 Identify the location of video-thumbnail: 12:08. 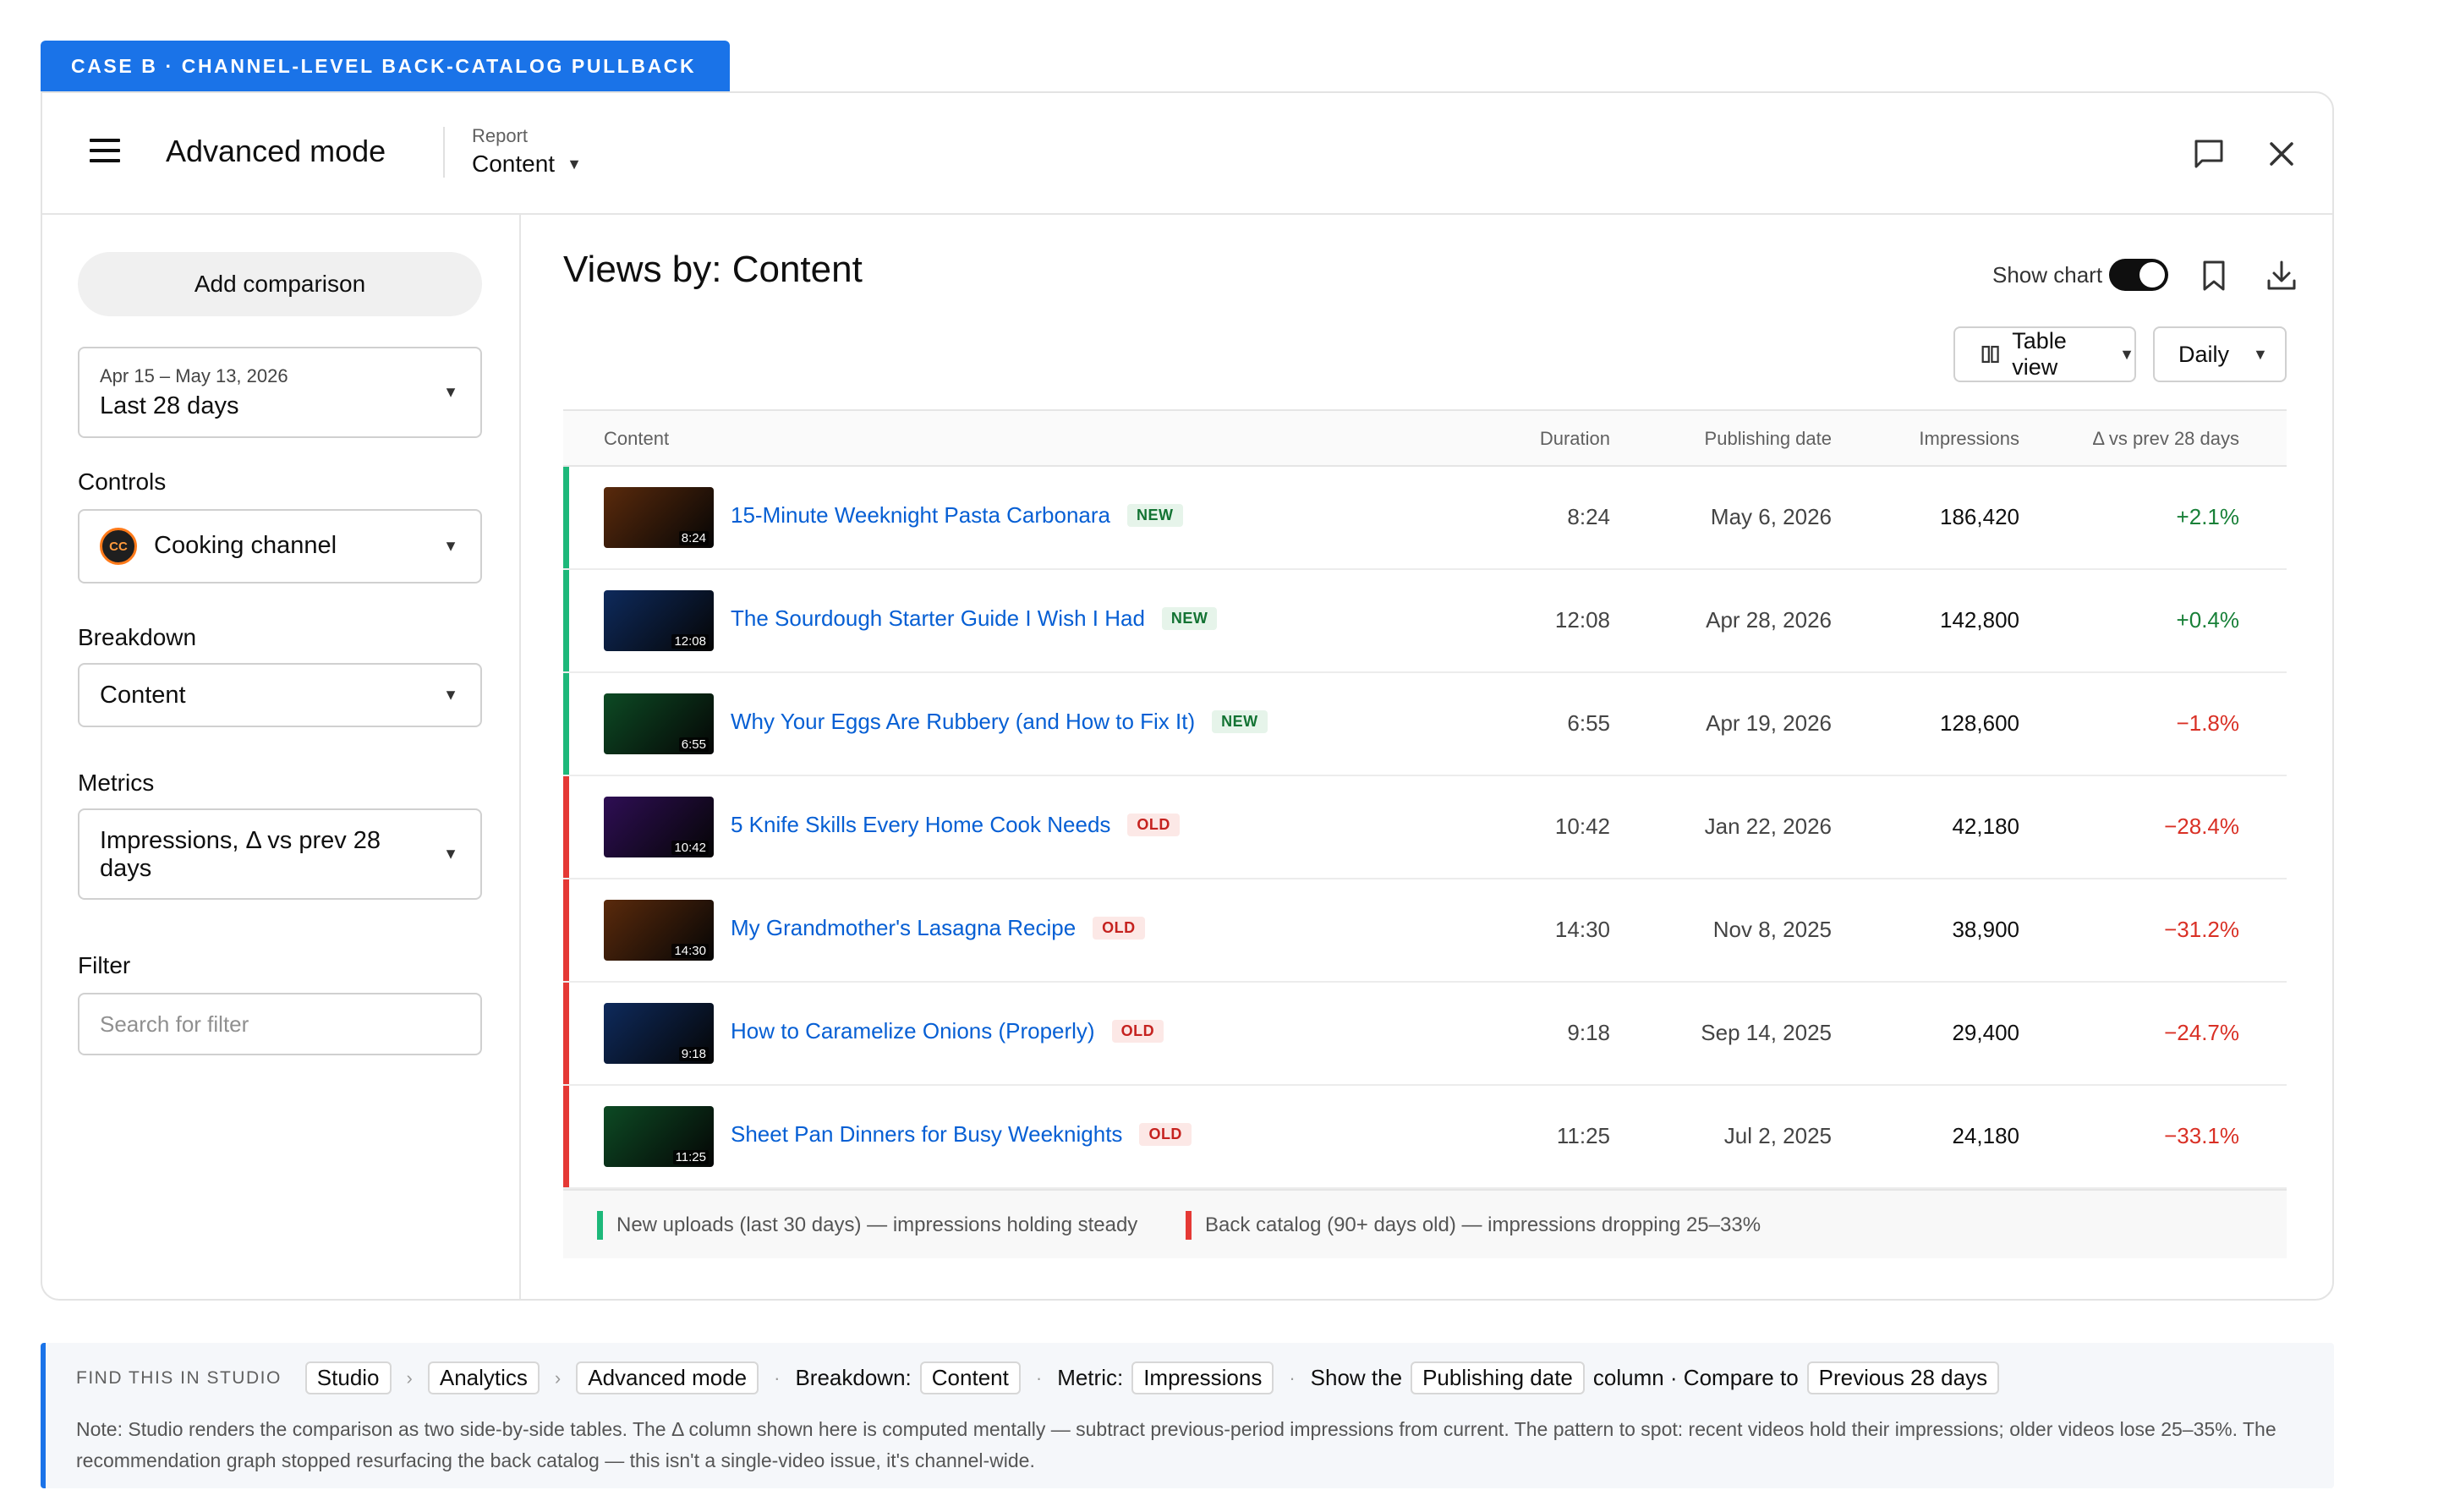
(659, 620).